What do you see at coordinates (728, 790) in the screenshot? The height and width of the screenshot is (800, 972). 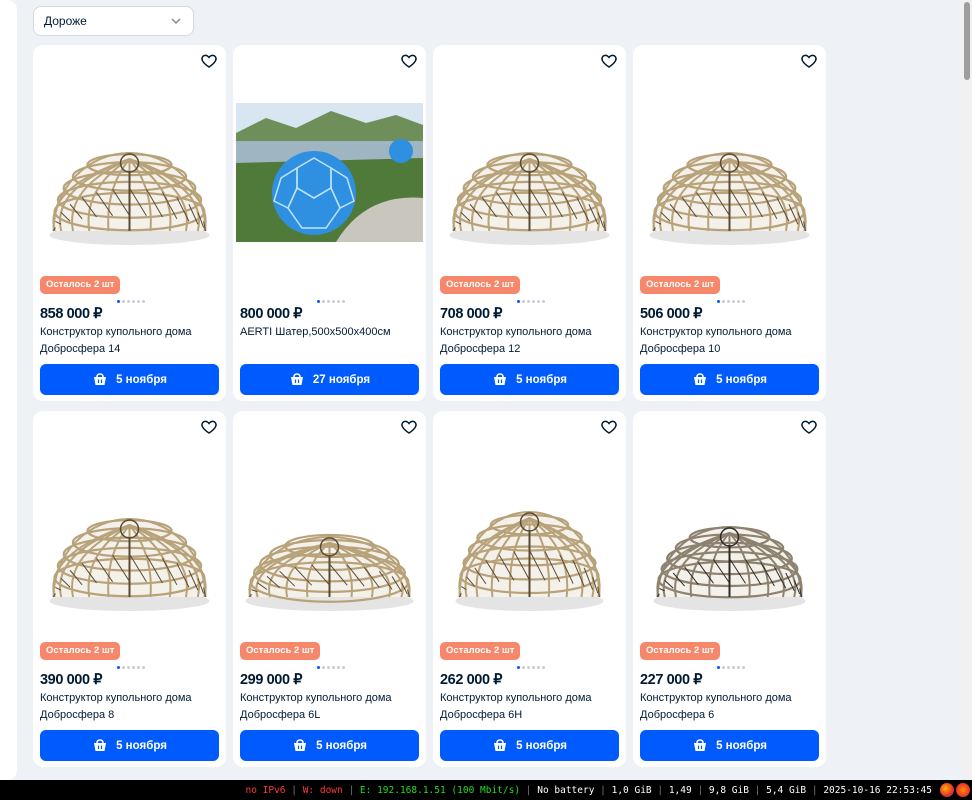 I see `memory-status: 9,8 GiB` at bounding box center [728, 790].